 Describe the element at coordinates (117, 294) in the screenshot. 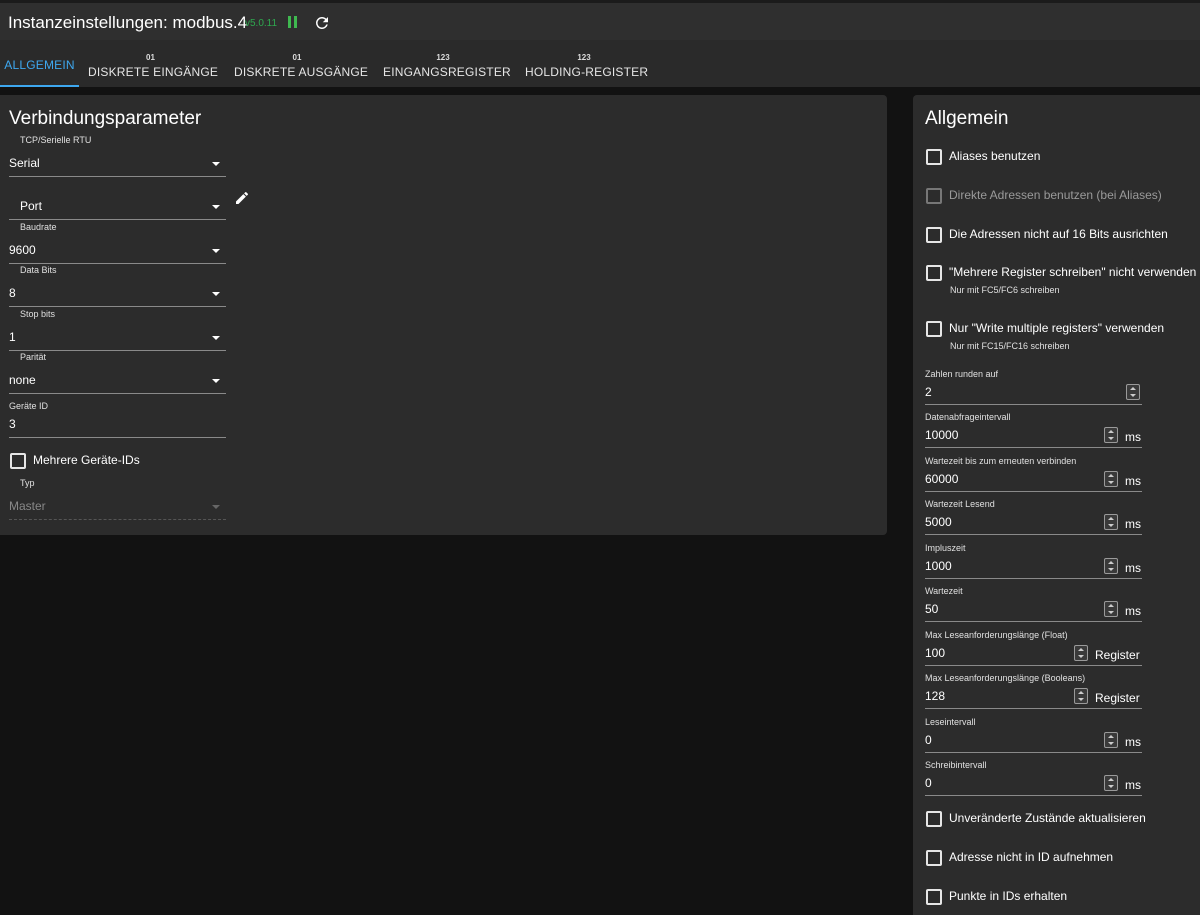

I see `databits-select: 8` at that location.